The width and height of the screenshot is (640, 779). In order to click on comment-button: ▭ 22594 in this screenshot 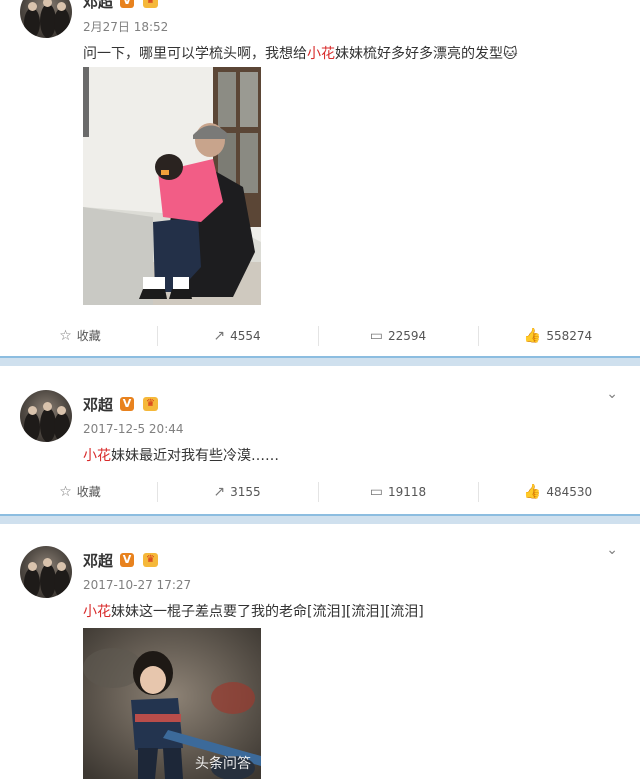, I will do `click(398, 336)`.